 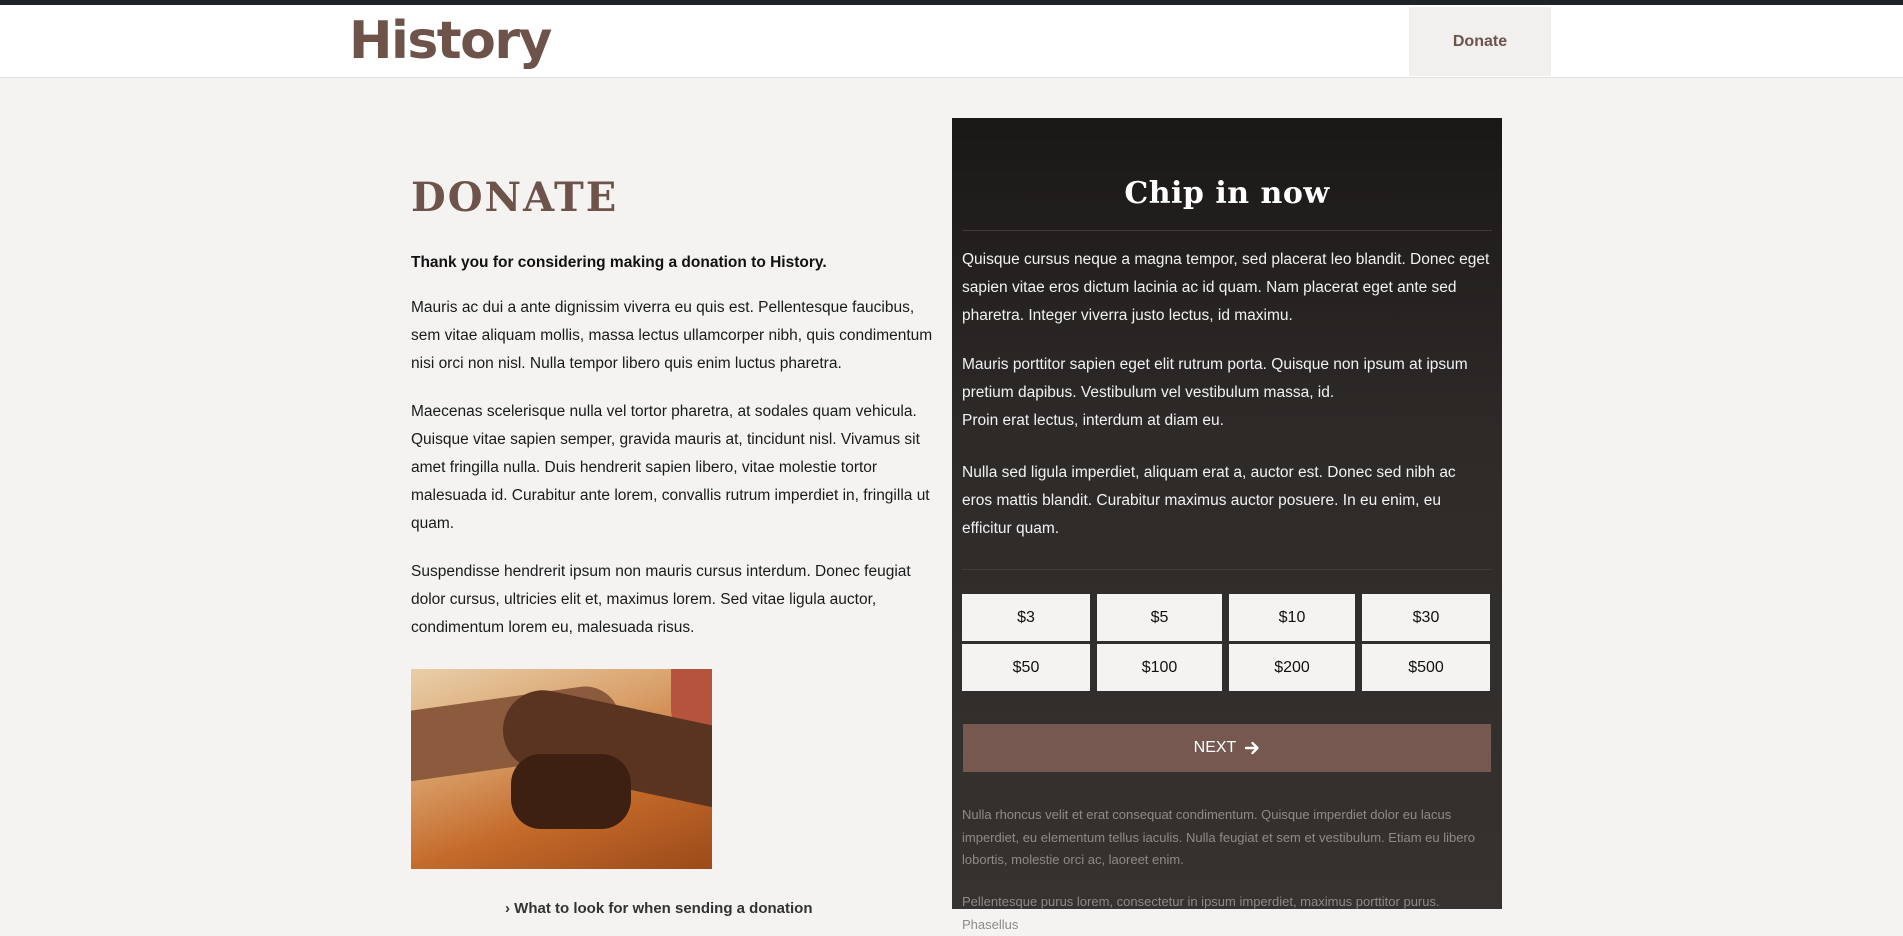 What do you see at coordinates (1159, 617) in the screenshot?
I see `amount-button-5: $5` at bounding box center [1159, 617].